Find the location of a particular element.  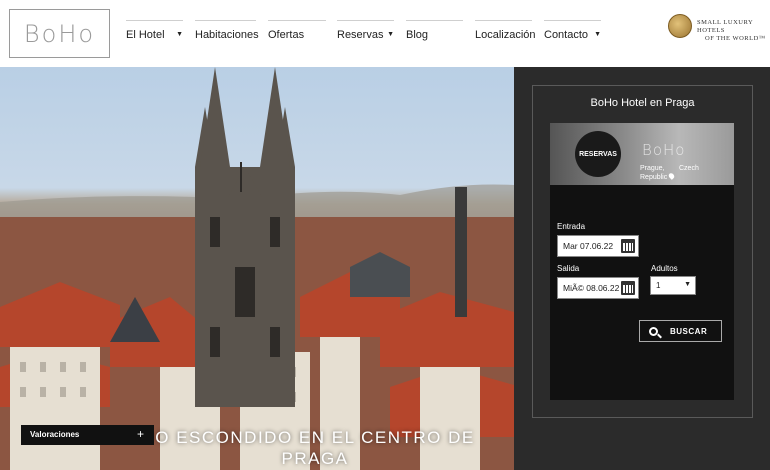

nav-localizacion: Localización is located at coordinates (505, 35).